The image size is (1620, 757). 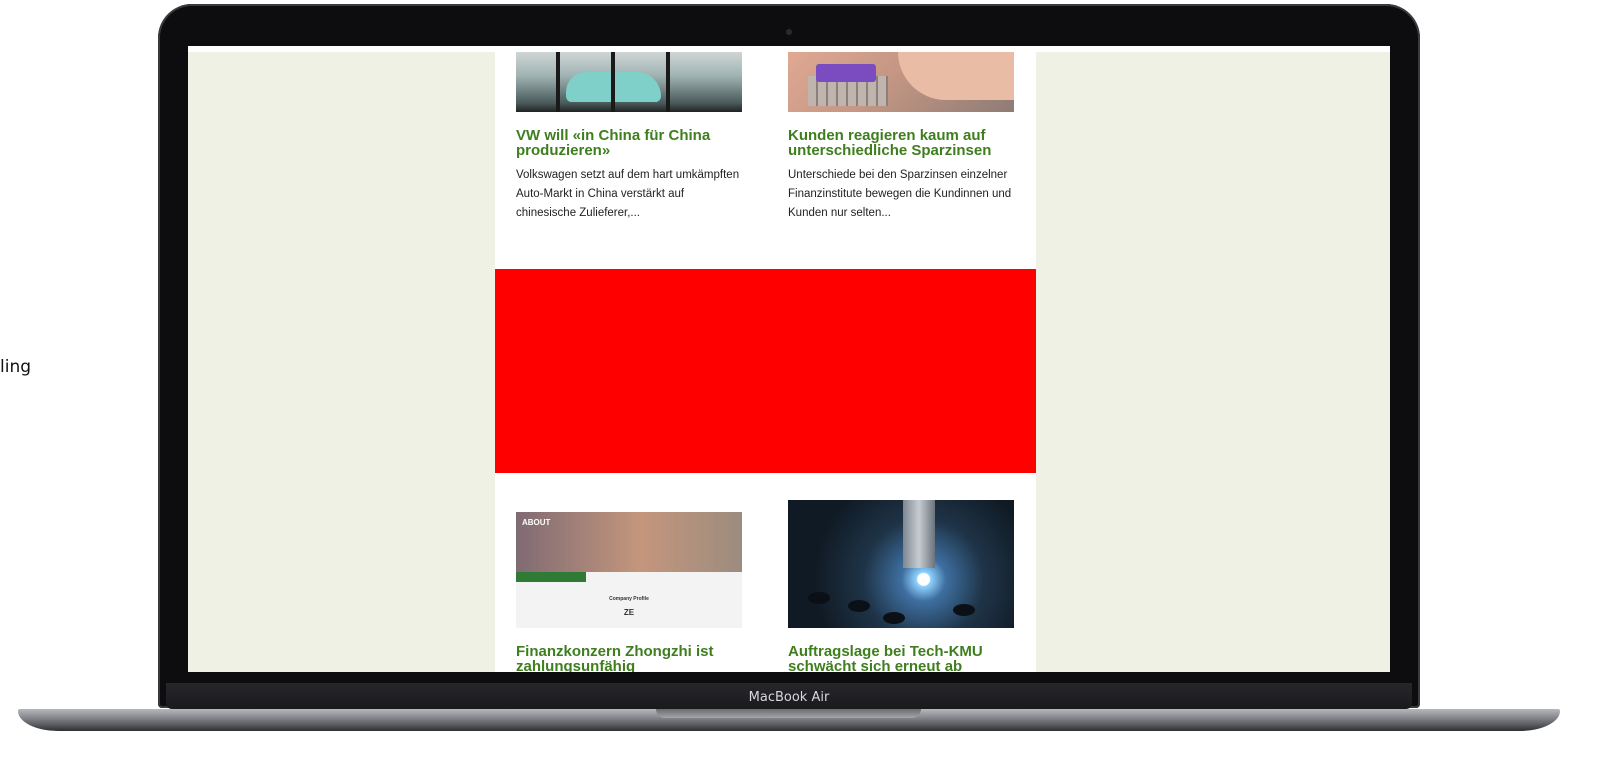 What do you see at coordinates (788, 713) in the screenshot?
I see `laptop-opening-notch` at bounding box center [788, 713].